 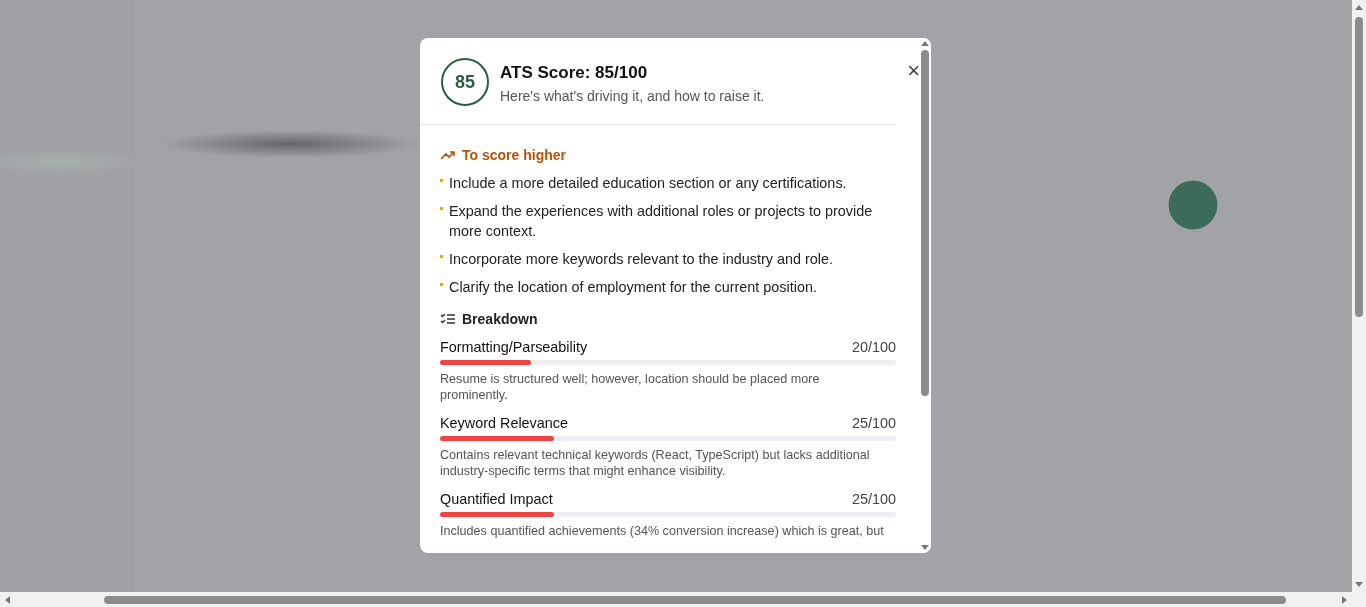 I want to click on close-button: ×, so click(x=913, y=71).